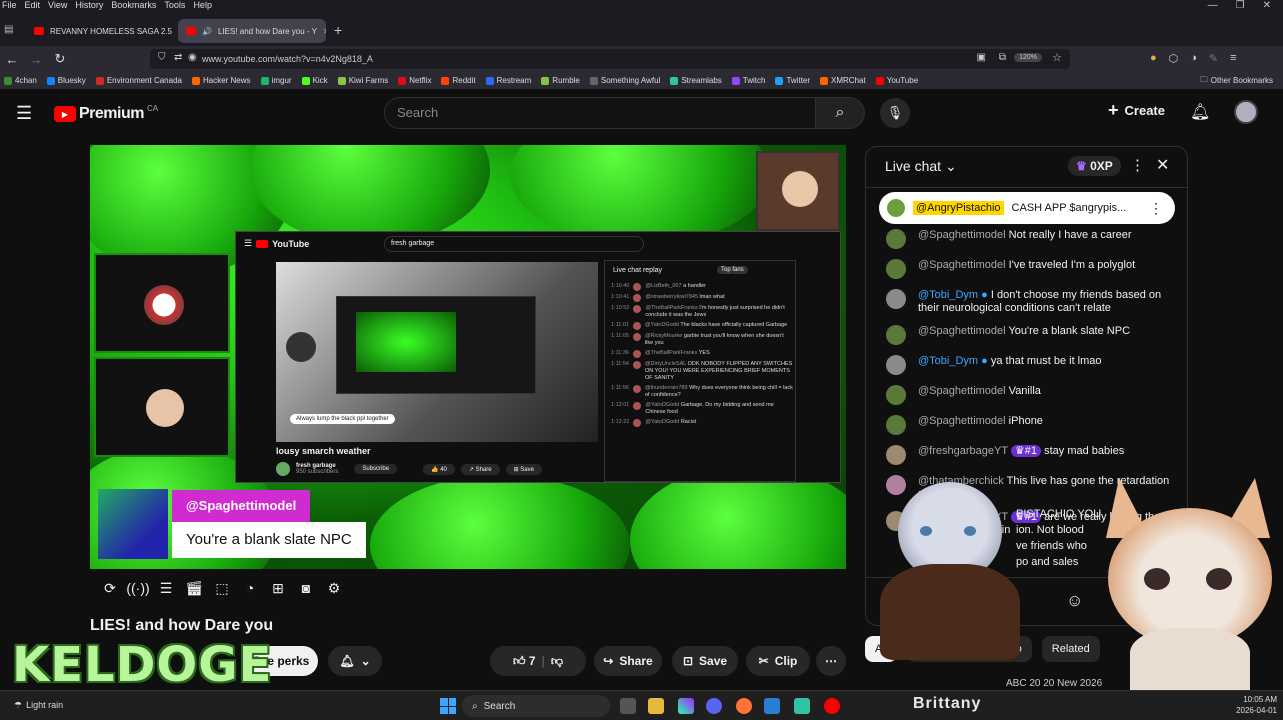 The height and width of the screenshot is (720, 1283). Describe the element at coordinates (20, 80) in the screenshot. I see `bookmark-item: 4chan` at that location.